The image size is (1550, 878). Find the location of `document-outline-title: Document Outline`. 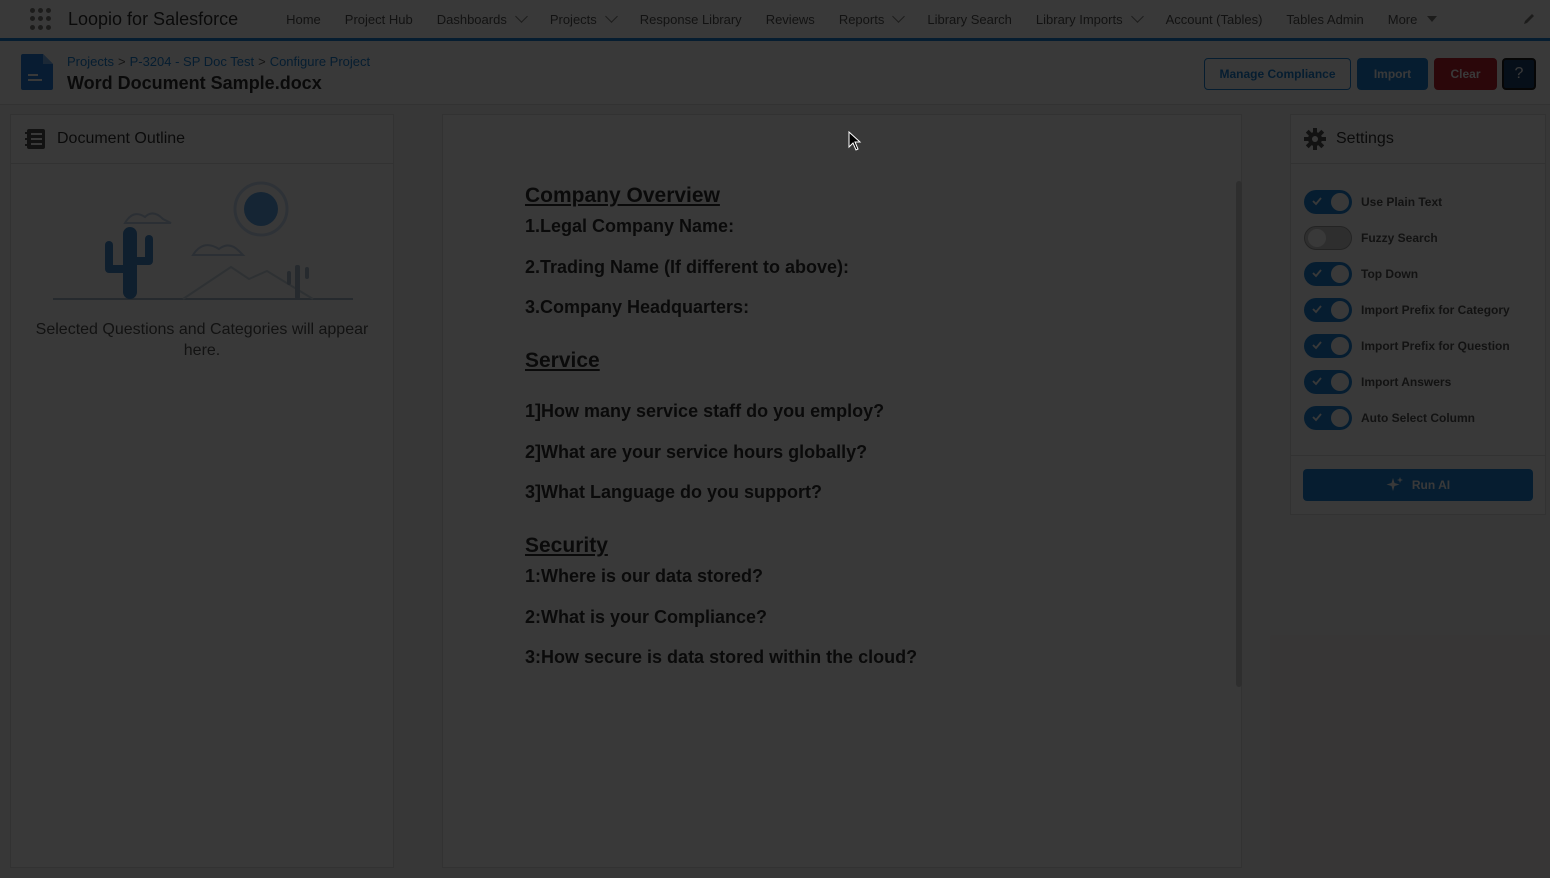

document-outline-title: Document Outline is located at coordinates (121, 138).